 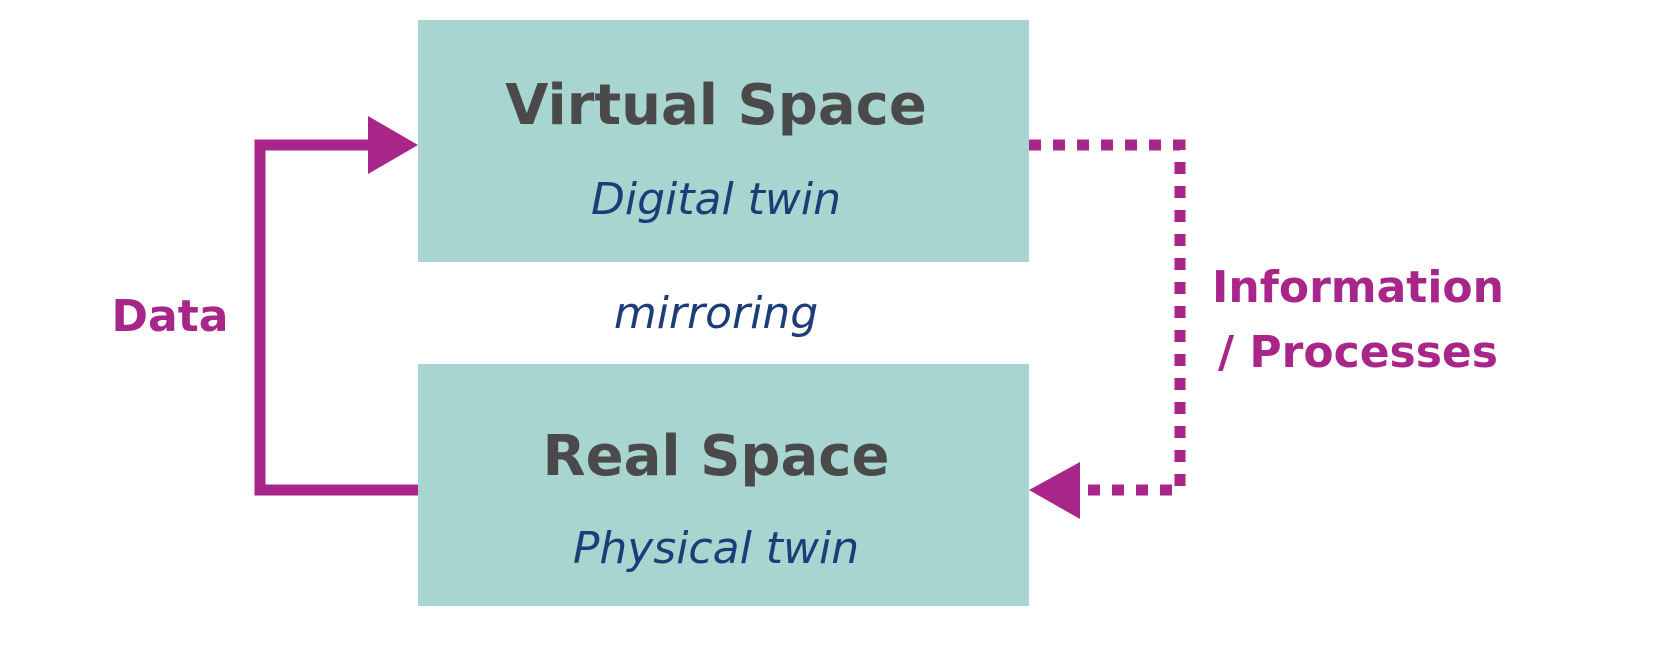 I want to click on processes-label: / Processes, so click(x=1358, y=352).